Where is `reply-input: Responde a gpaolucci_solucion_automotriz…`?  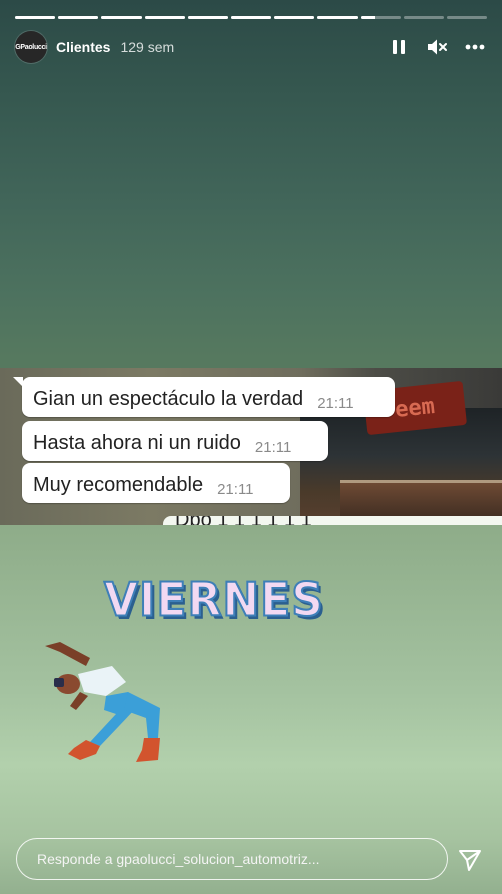
reply-input: Responde a gpaolucci_solucion_automotriz… is located at coordinates (232, 859).